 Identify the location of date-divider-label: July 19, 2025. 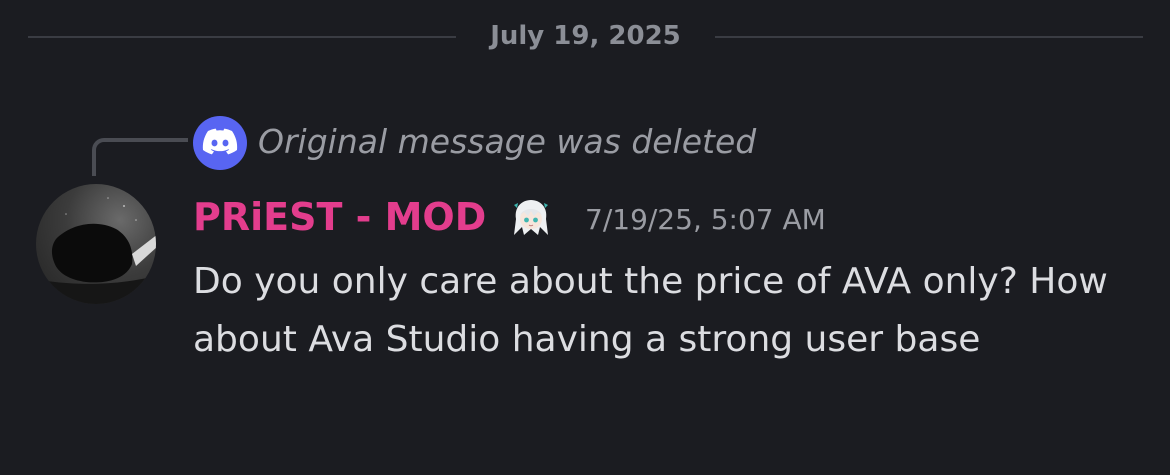
(585, 36).